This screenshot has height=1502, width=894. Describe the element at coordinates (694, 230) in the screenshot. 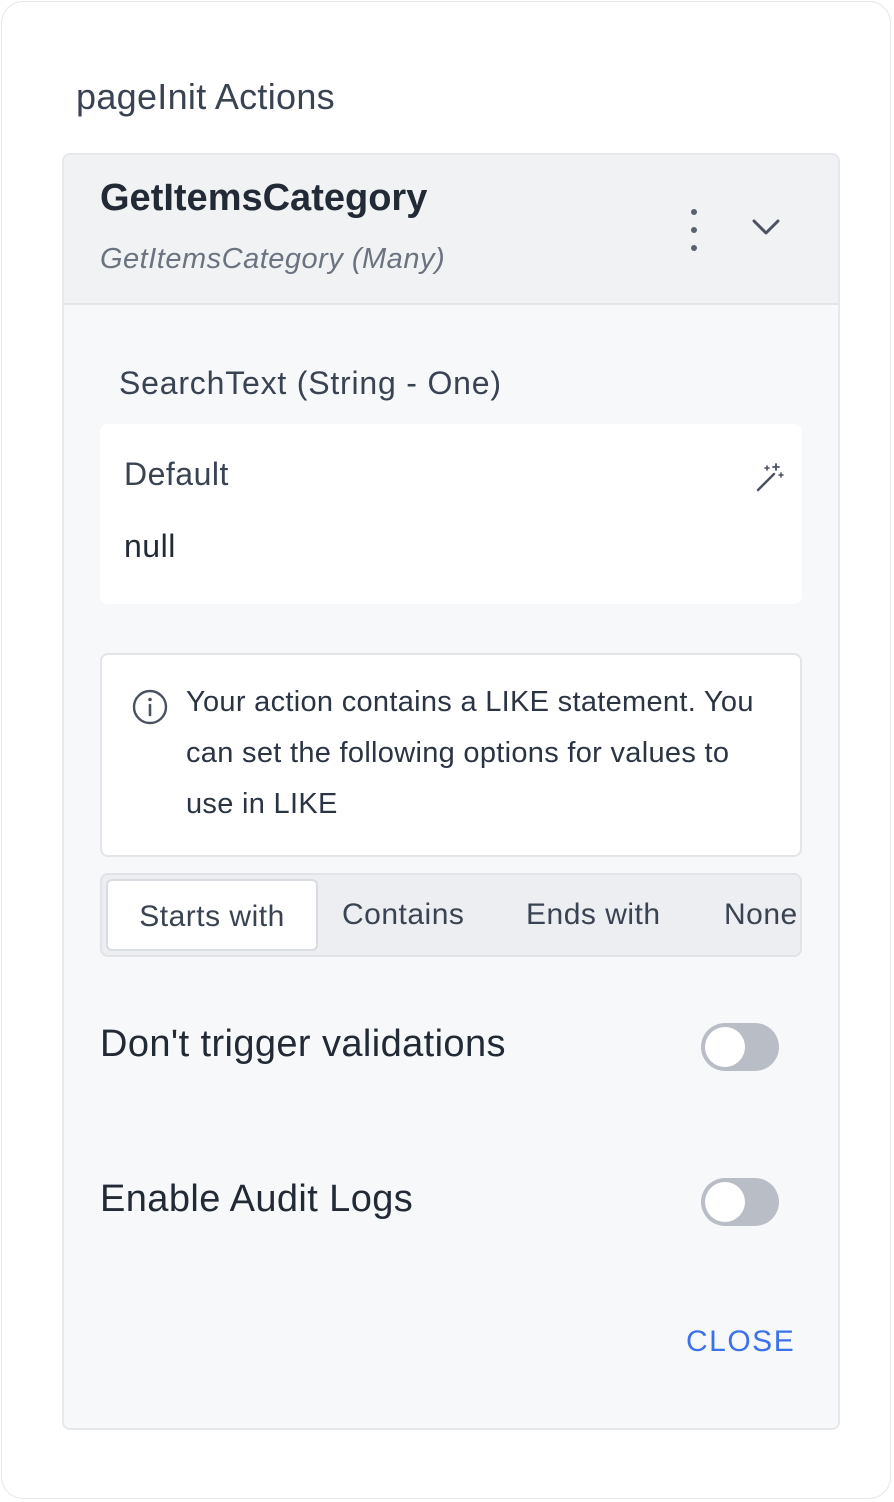

I see `kebab-menu-icon` at that location.